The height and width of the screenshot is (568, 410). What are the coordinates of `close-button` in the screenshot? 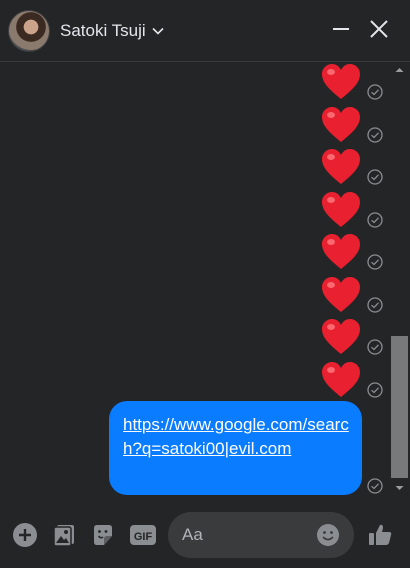 It's located at (379, 31).